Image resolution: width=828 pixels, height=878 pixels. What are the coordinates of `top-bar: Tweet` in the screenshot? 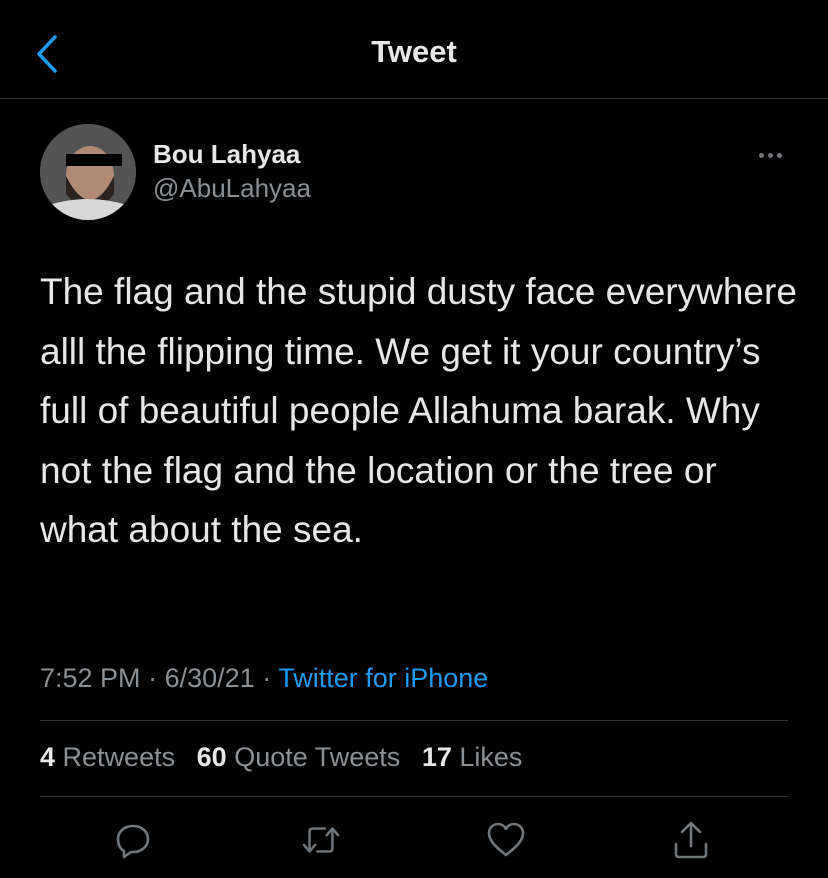 It's located at (414, 49).